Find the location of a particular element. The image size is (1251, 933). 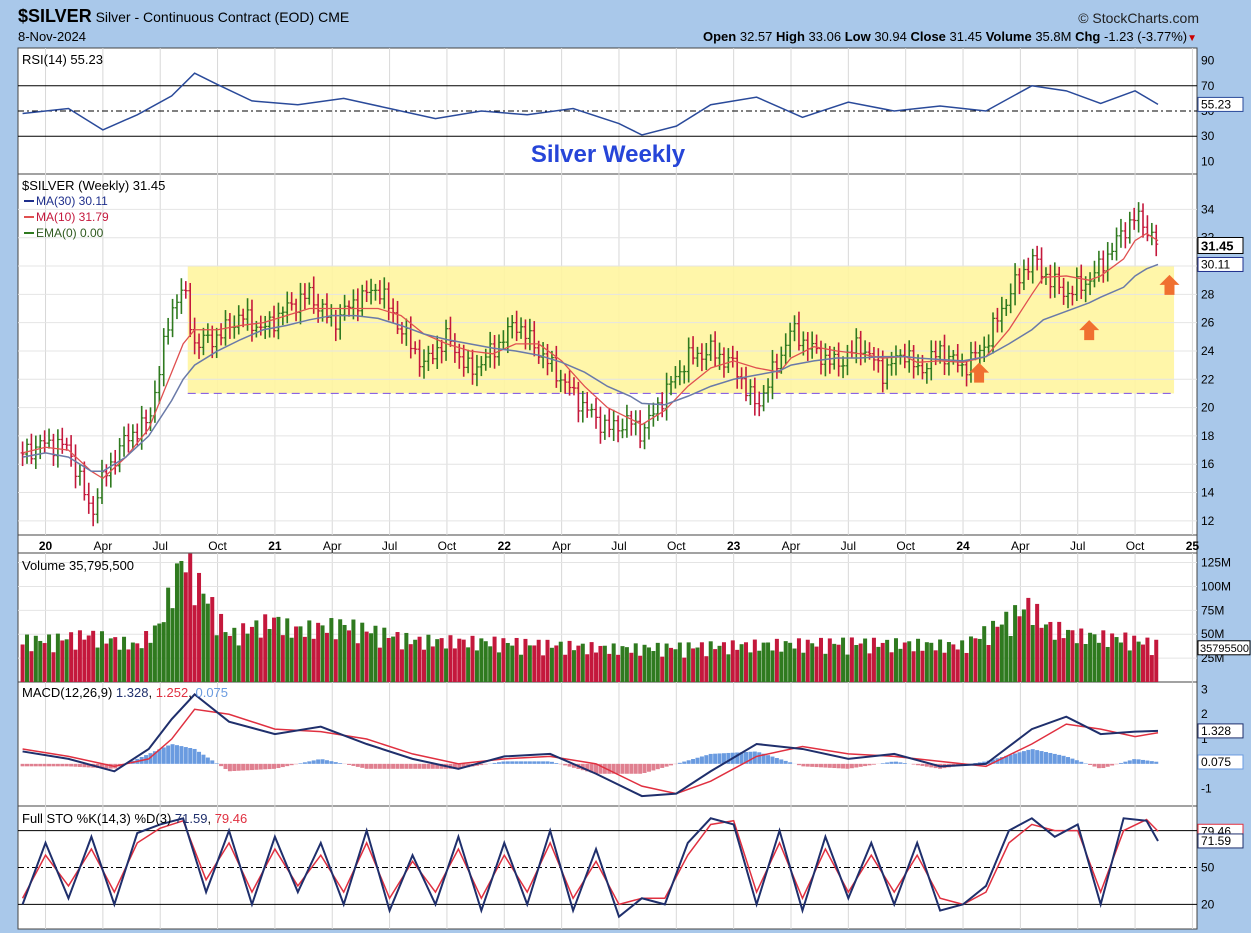

rsi-y-tick: 70 is located at coordinates (1208, 86).